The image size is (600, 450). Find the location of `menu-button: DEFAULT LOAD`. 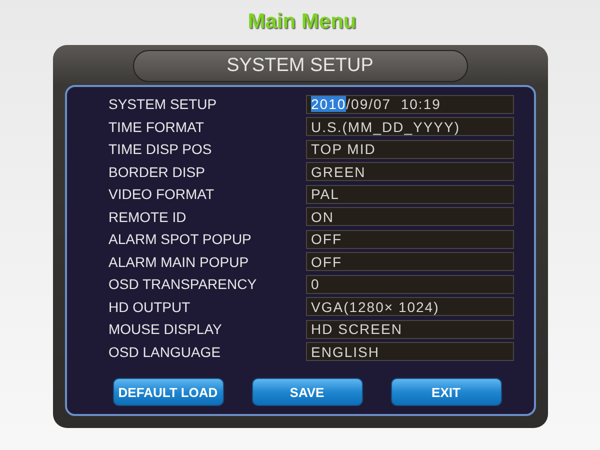

menu-button: DEFAULT LOAD is located at coordinates (168, 392).